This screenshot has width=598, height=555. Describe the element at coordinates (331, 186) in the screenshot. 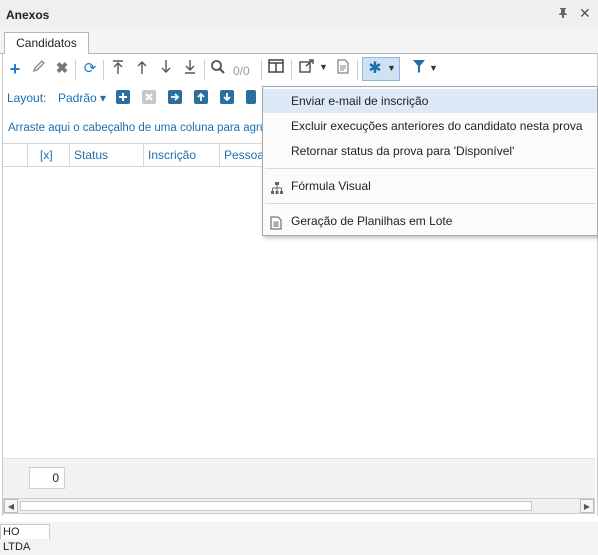

I see `menu-item-label: Fórmula Visual` at that location.